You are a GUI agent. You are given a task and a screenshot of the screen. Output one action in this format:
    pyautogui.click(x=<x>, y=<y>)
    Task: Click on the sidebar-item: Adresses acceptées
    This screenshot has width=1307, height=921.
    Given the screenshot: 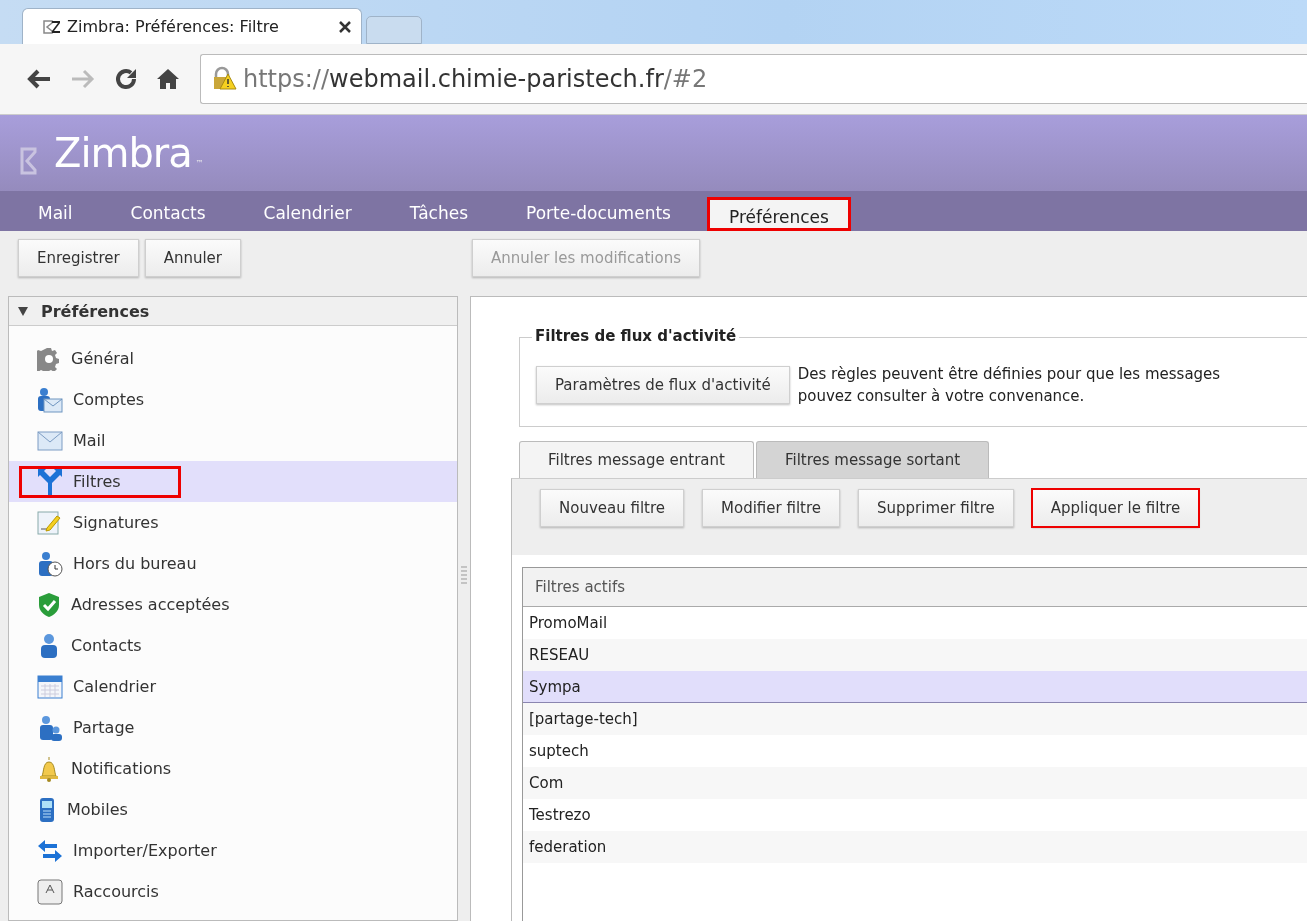 What is the action you would take?
    pyautogui.click(x=233, y=604)
    